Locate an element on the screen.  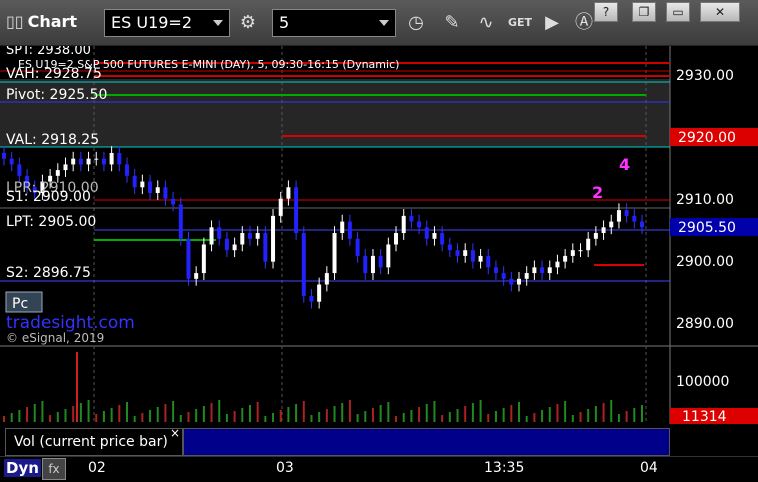
pencil-icon: ✎ is located at coordinates (452, 23).